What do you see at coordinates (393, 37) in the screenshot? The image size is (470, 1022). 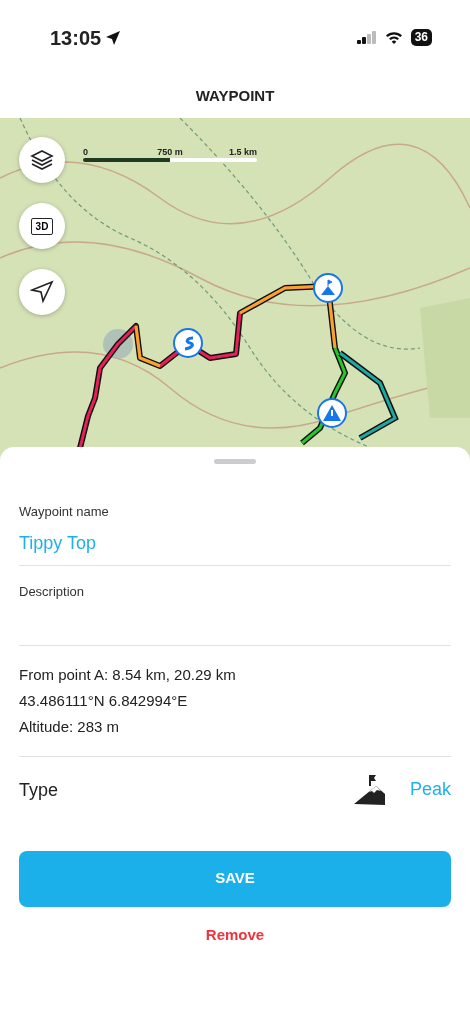 I see `wifi-icon` at bounding box center [393, 37].